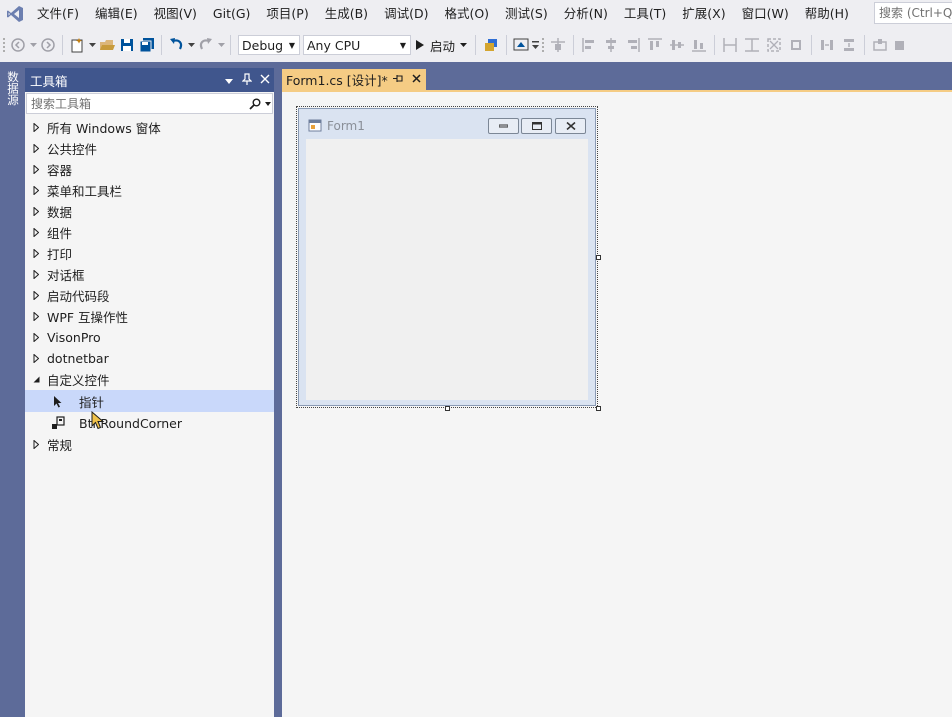  Describe the element at coordinates (278, 389) in the screenshot. I see `panel-splitter` at that location.